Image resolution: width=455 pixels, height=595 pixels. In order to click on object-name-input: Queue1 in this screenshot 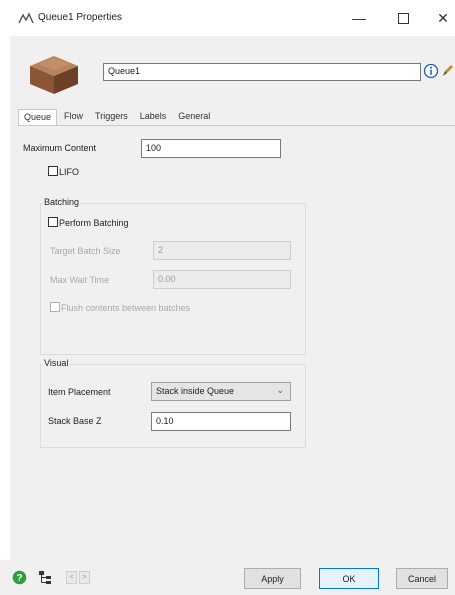, I will do `click(262, 72)`.